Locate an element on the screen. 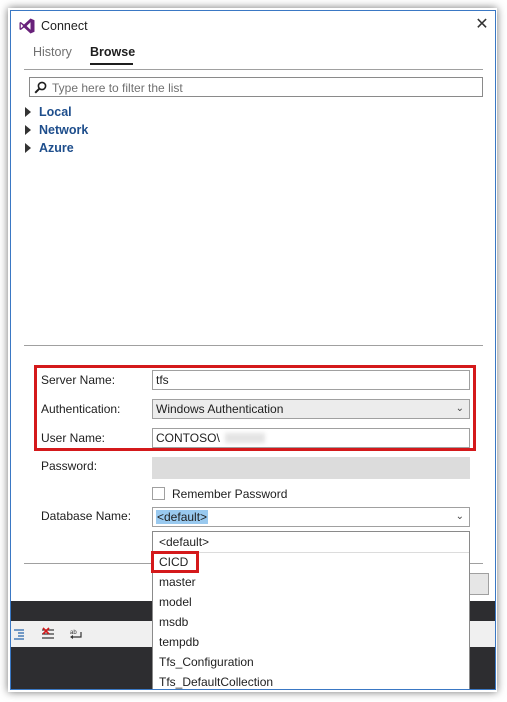 The height and width of the screenshot is (702, 507). remember-password-checkbox is located at coordinates (158, 493).